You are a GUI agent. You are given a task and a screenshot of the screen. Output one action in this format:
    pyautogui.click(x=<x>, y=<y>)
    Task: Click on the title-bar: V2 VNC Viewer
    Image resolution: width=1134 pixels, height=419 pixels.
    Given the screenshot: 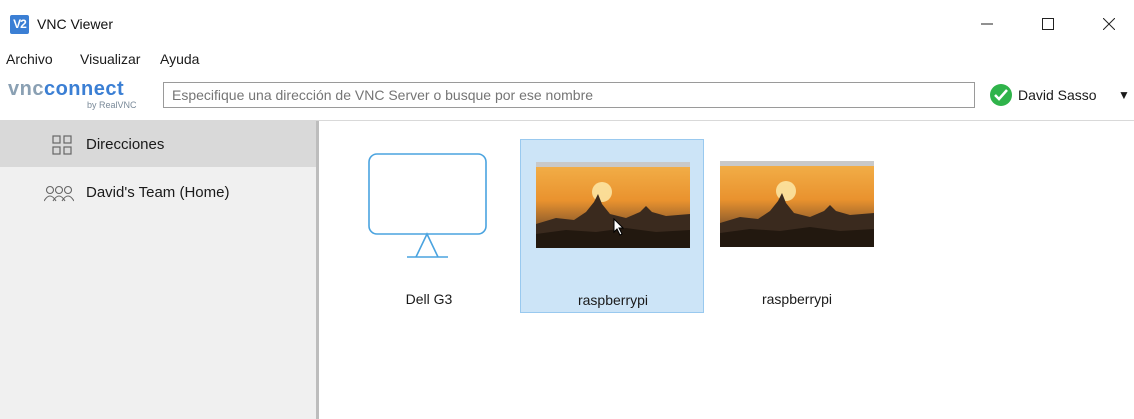 What is the action you would take?
    pyautogui.click(x=567, y=22)
    